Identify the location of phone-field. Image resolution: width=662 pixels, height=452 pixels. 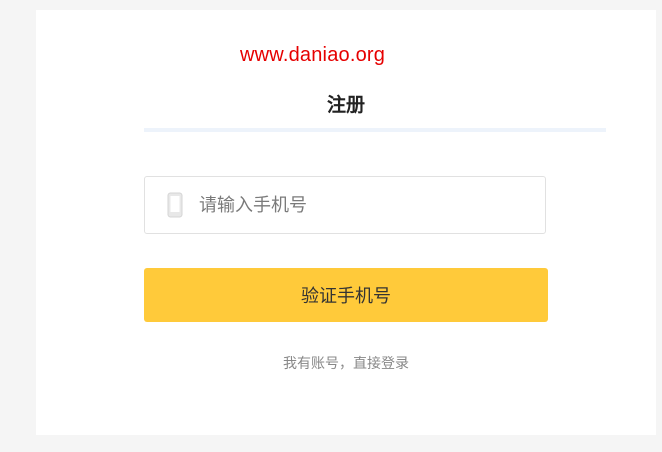
(345, 205).